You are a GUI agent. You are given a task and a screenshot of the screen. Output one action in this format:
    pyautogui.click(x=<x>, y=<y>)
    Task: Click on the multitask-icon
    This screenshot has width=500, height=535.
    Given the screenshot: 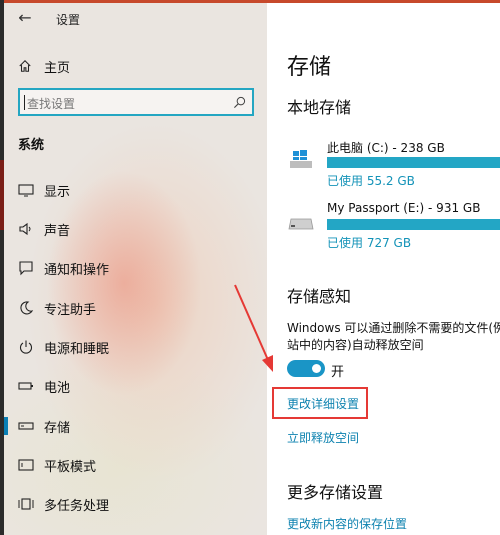 What is the action you would take?
    pyautogui.click(x=26, y=504)
    